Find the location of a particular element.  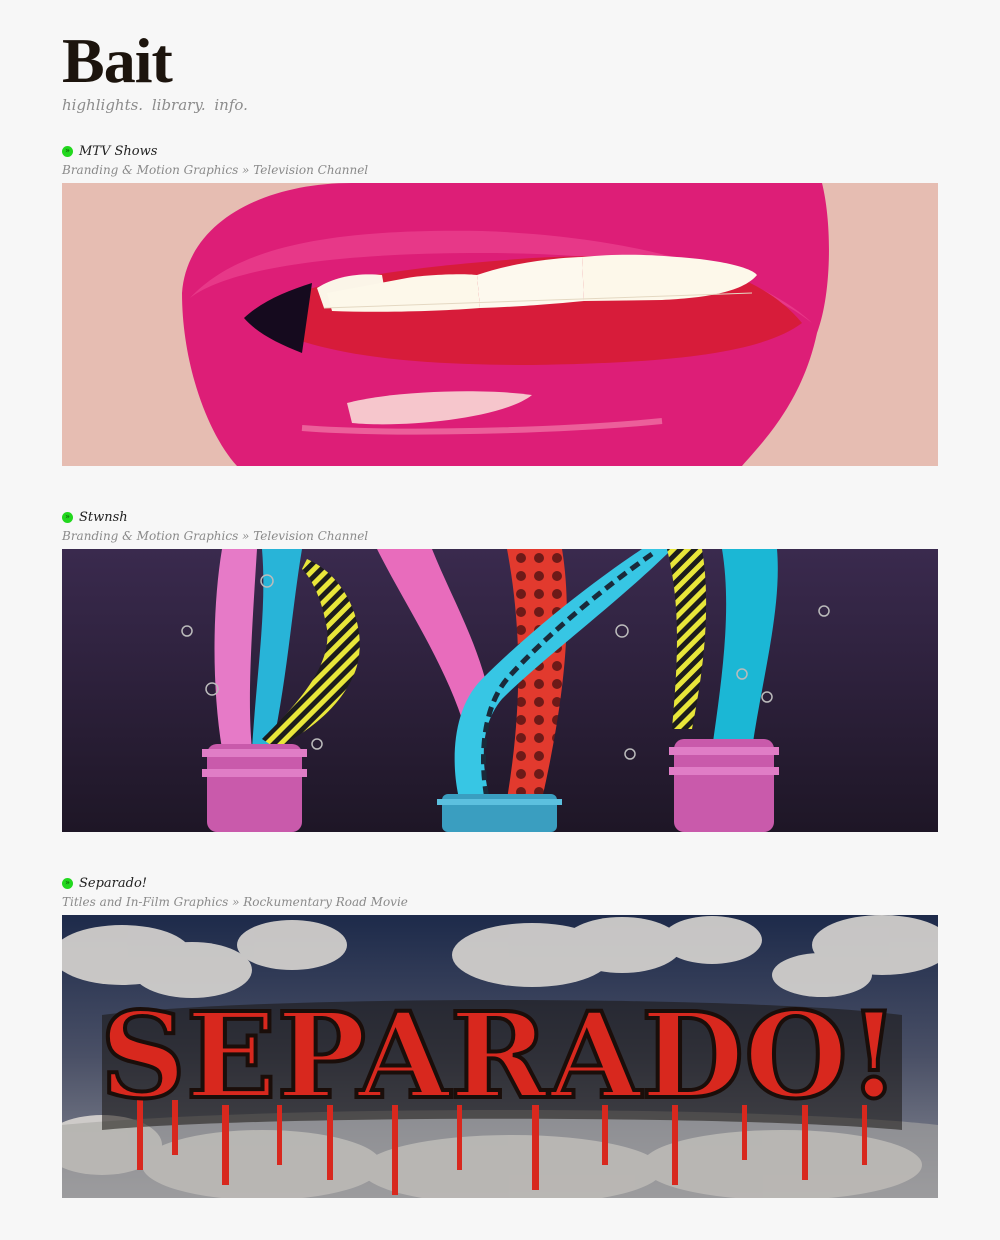

nav-info: info. is located at coordinates (231, 105).